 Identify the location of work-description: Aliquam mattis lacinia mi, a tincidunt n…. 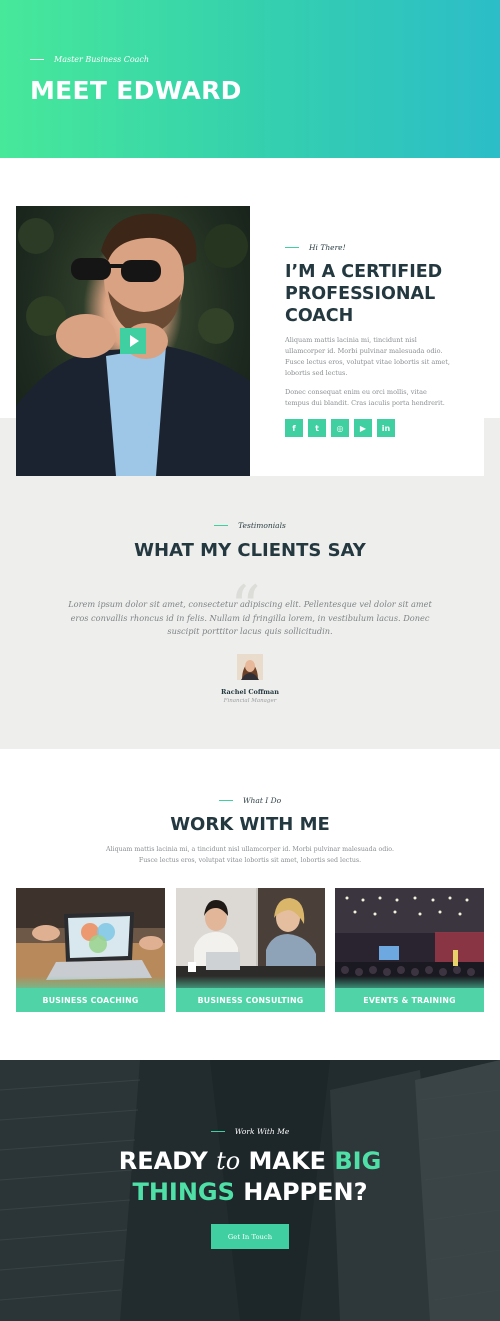
(250, 855).